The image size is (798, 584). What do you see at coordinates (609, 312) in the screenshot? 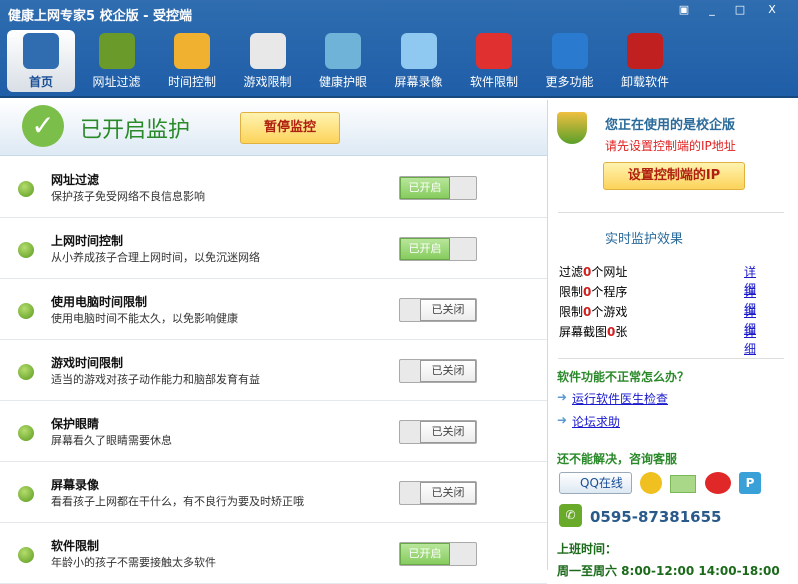
I see `stat-post: 个游戏` at bounding box center [609, 312].